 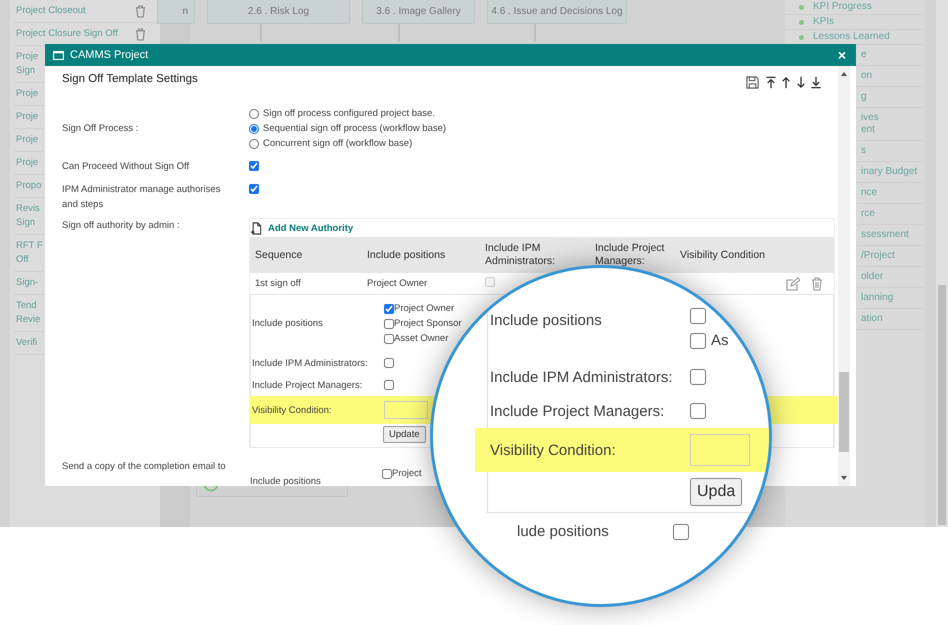 What do you see at coordinates (397, 283) in the screenshot?
I see `table-cell-text: Project Owner` at bounding box center [397, 283].